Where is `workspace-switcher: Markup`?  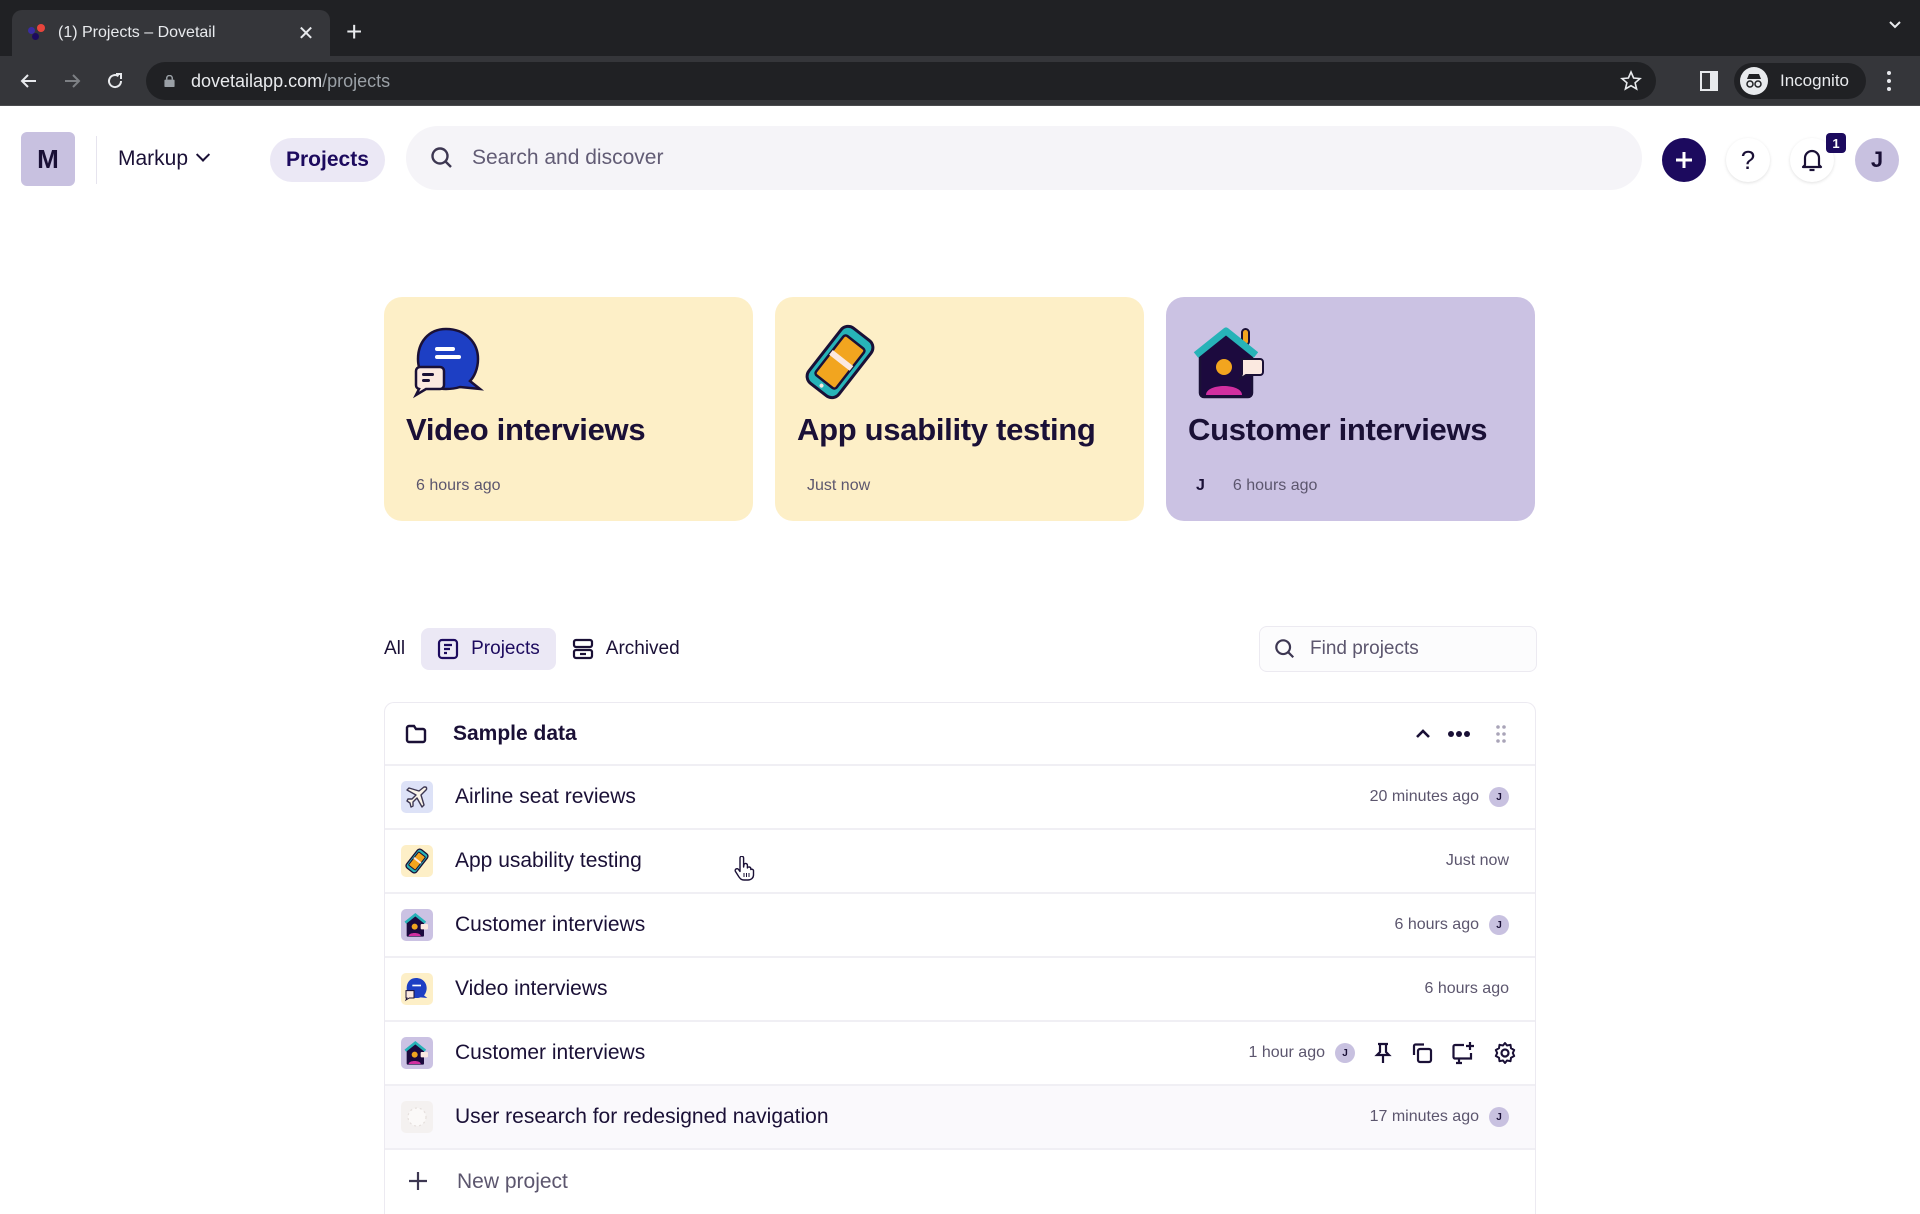
workspace-switcher: Markup is located at coordinates (164, 159).